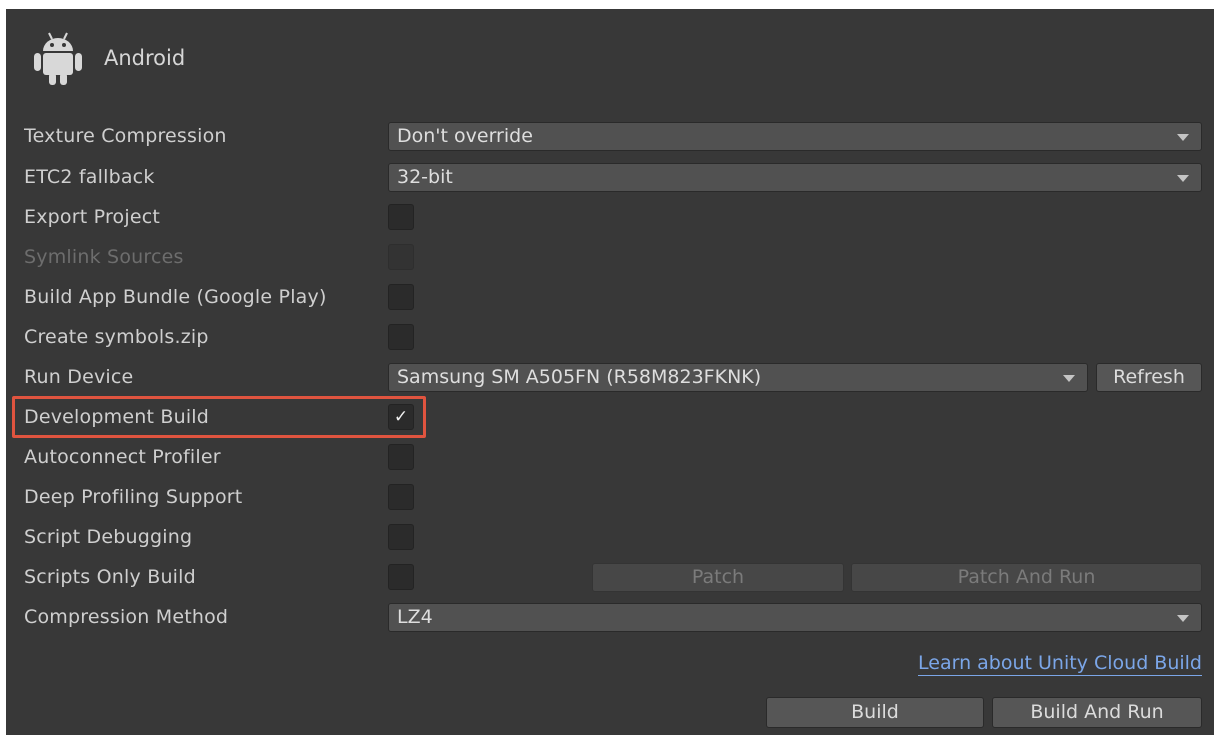 Image resolution: width=1220 pixels, height=735 pixels. I want to click on platform-header: Android, so click(107, 58).